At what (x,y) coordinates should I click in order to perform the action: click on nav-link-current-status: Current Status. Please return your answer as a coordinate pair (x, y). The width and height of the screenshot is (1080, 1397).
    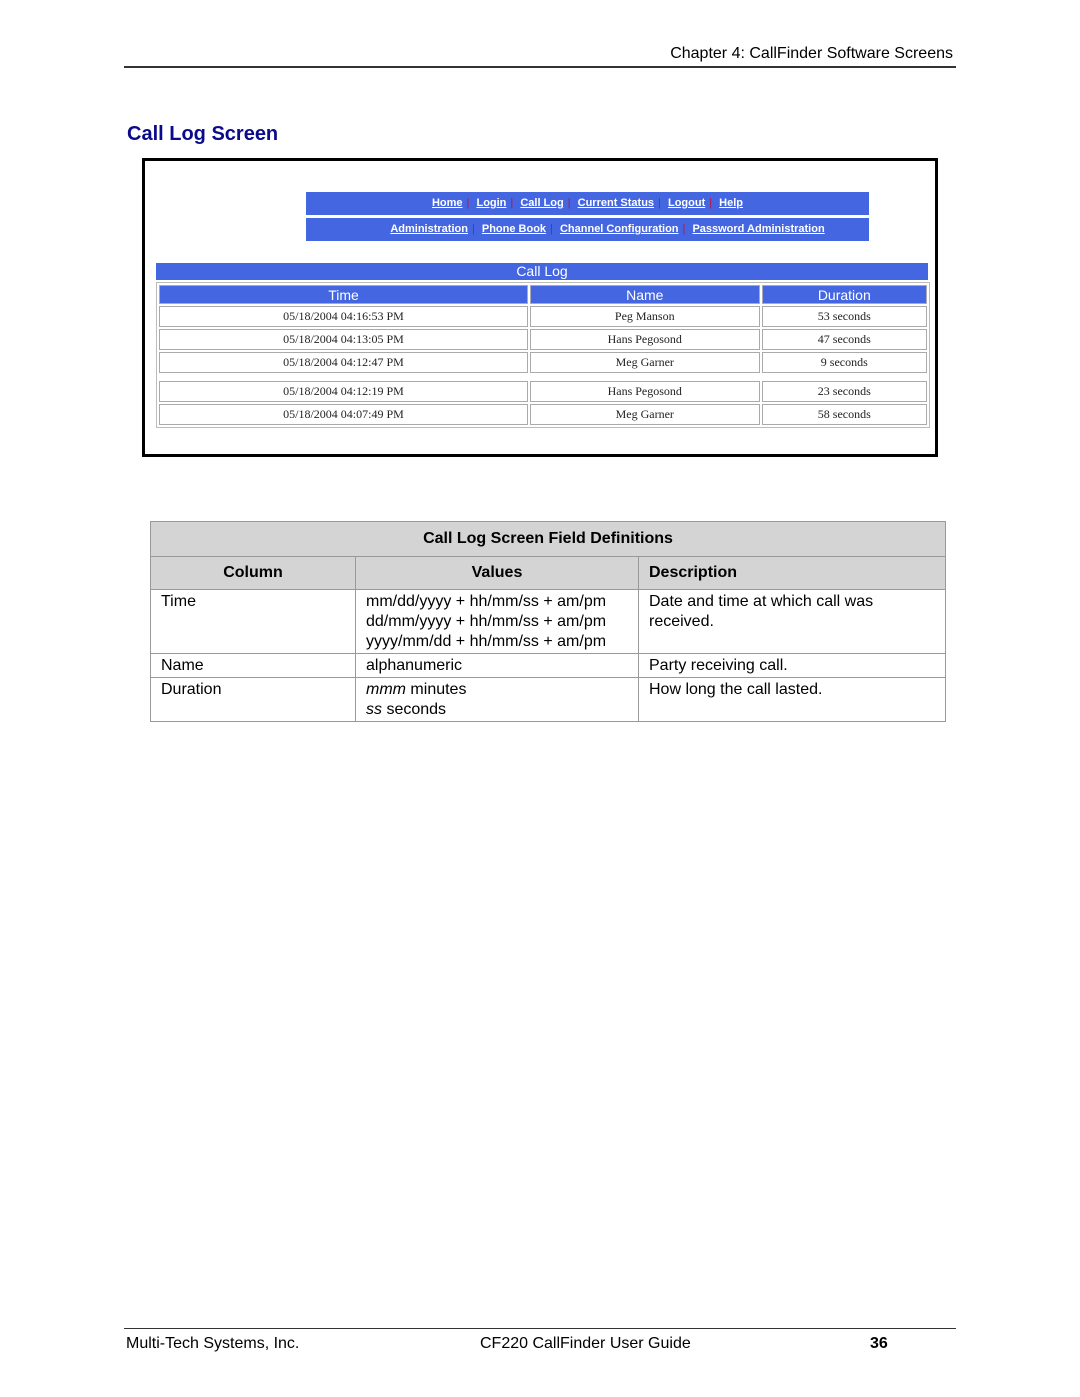
    Looking at the image, I should click on (616, 203).